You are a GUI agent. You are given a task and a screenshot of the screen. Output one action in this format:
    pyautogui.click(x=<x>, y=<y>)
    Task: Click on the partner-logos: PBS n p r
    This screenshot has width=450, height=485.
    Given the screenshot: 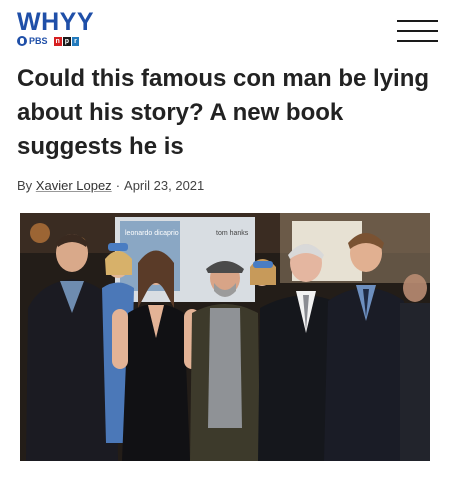 What is the action you would take?
    pyautogui.click(x=55, y=41)
    